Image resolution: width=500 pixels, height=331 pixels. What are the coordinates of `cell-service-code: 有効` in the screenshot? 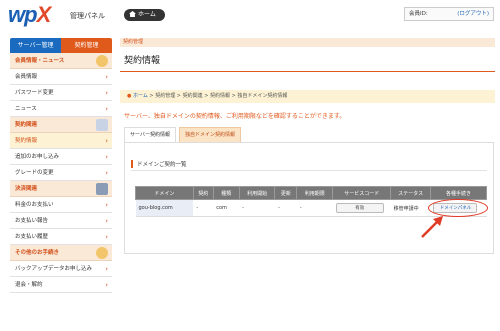 It's located at (361, 208).